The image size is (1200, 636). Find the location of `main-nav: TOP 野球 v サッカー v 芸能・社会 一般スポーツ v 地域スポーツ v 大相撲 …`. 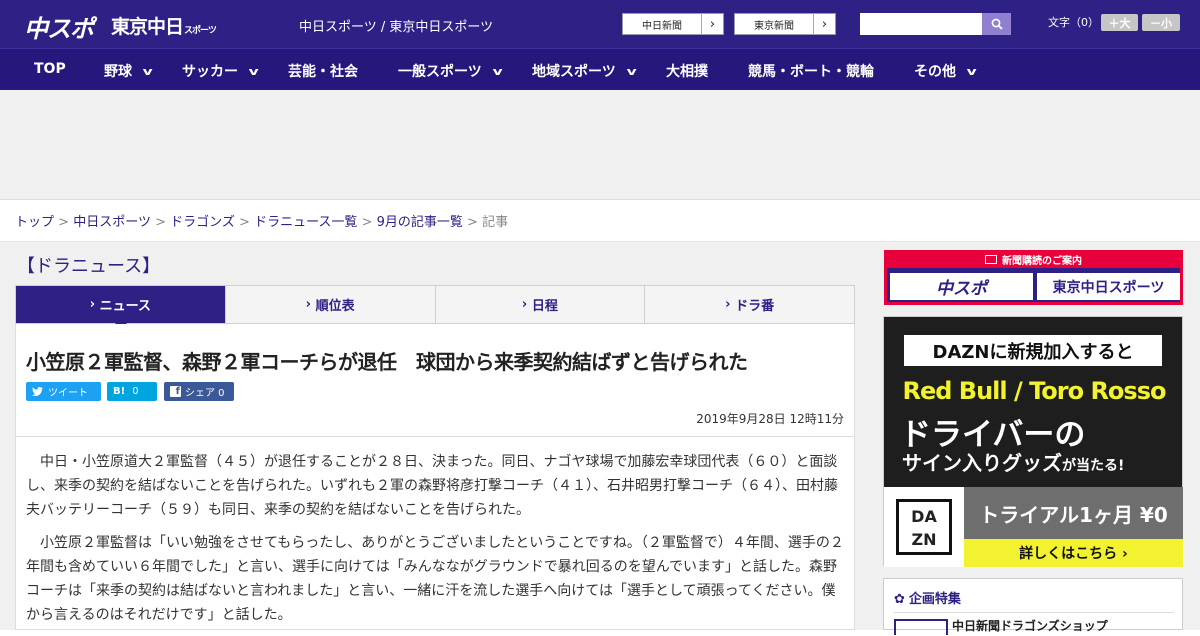

main-nav: TOP 野球 v サッカー v 芸能・社会 一般スポーツ v 地域スポーツ v 大相撲 … is located at coordinates (600, 69).